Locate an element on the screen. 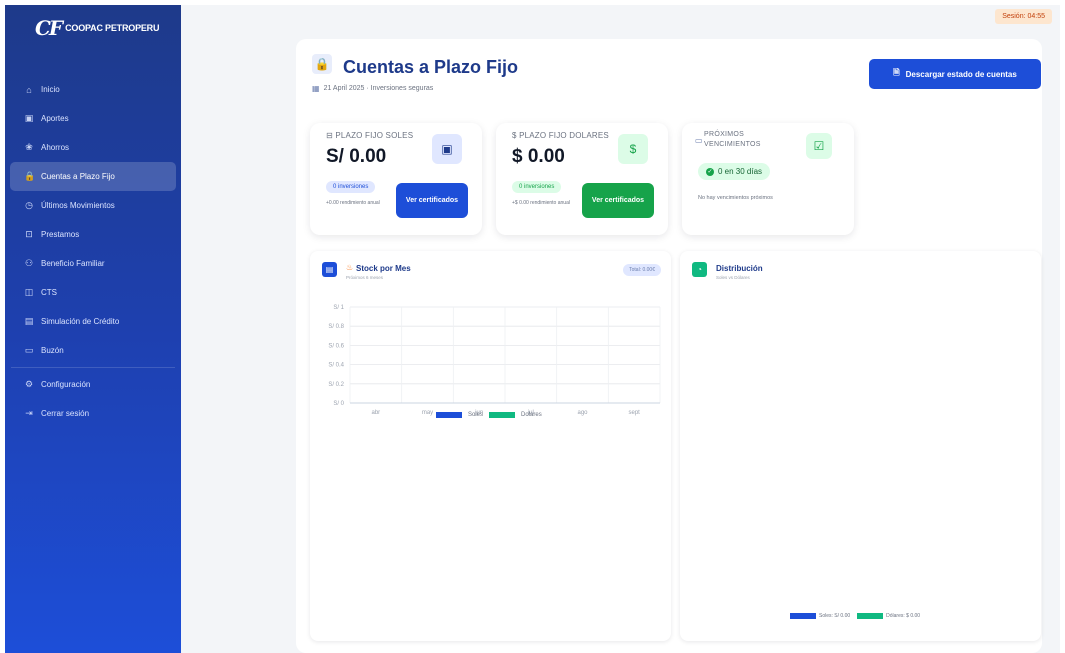  dist-legend-dolares-swatch is located at coordinates (870, 616).